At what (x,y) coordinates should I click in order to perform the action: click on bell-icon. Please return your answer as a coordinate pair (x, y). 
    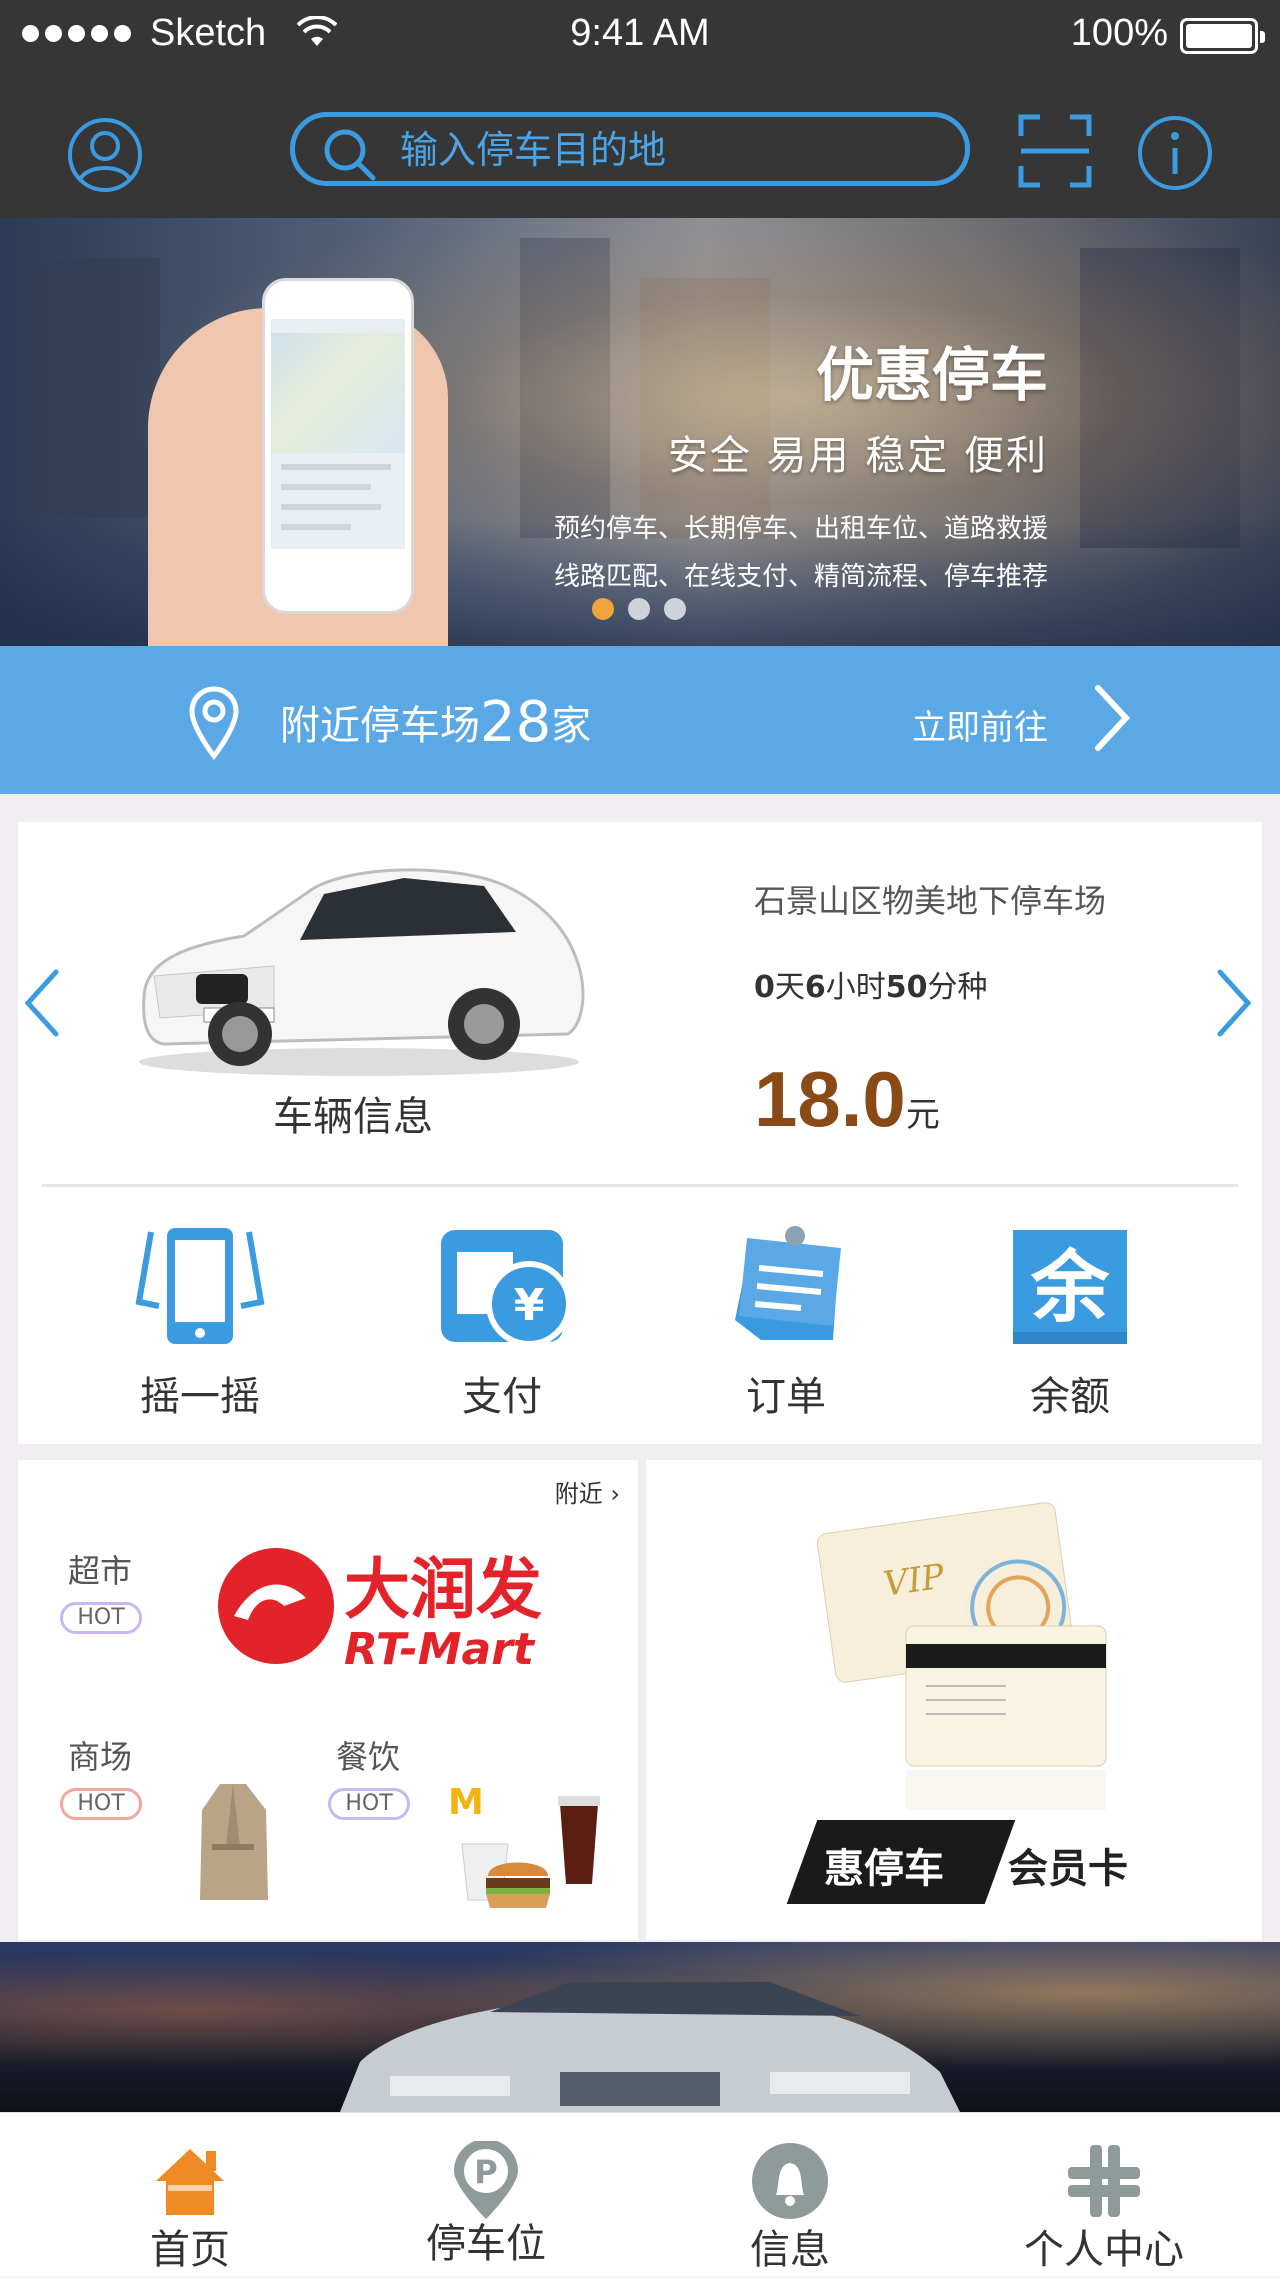
    Looking at the image, I should click on (790, 2181).